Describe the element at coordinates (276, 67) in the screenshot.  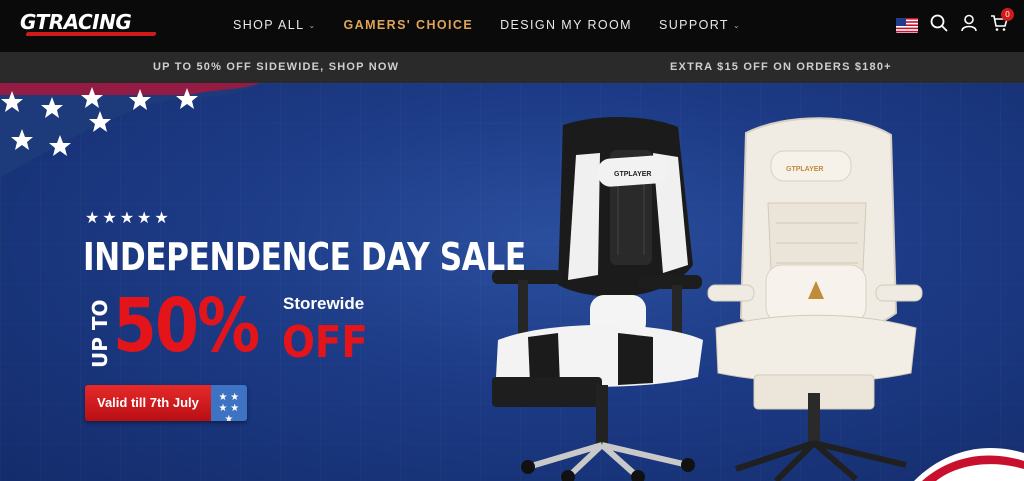
I see `promo-left-link: UP TO 50% OFF SIDEWIDE, SHOP NOW` at that location.